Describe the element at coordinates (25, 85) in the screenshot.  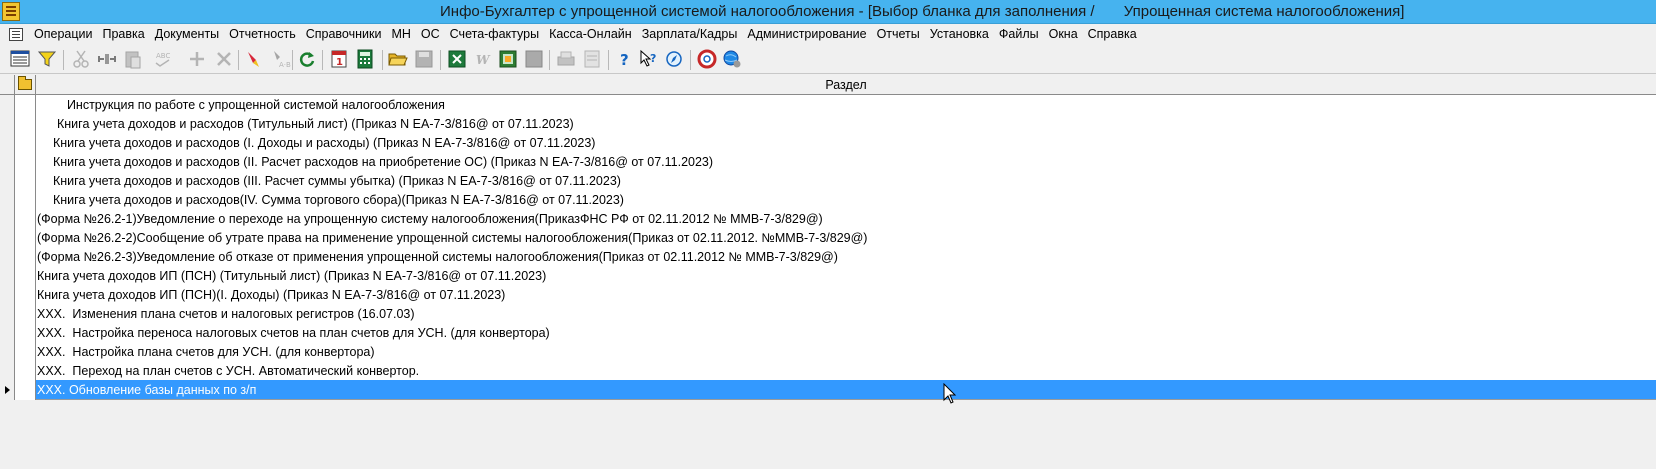
I see `folder-column-header` at that location.